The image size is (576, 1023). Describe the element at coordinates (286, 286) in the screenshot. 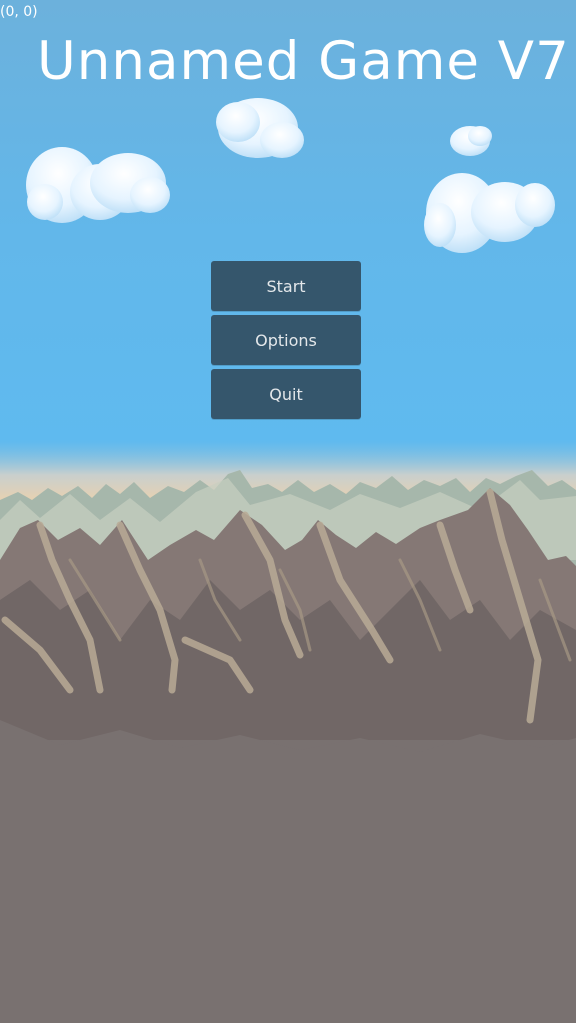

I see `start-button: Start` at that location.